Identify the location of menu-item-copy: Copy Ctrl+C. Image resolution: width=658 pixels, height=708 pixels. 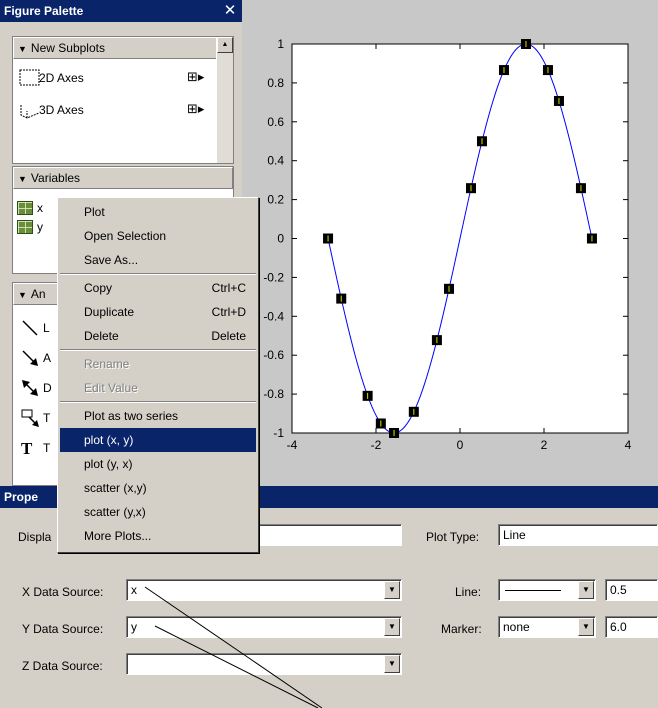
(158, 288).